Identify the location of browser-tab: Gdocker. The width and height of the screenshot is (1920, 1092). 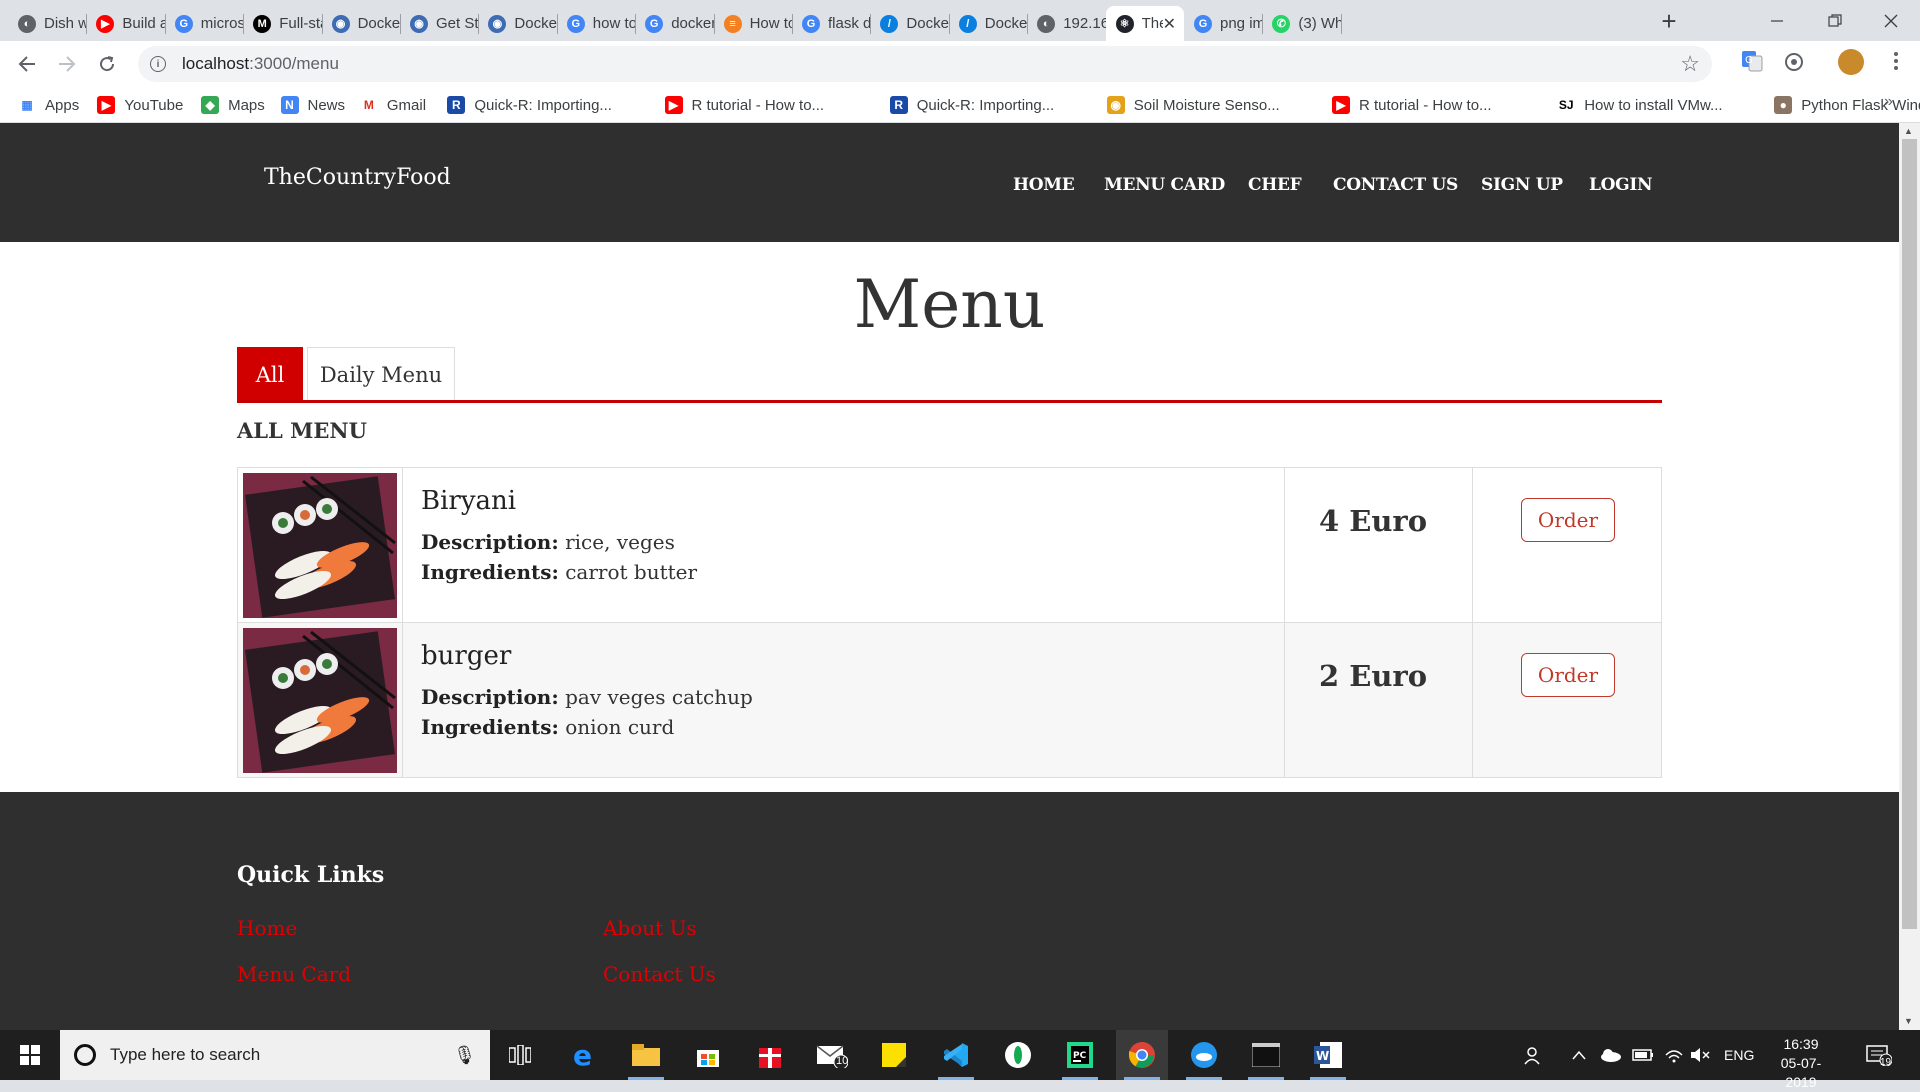
(674, 23).